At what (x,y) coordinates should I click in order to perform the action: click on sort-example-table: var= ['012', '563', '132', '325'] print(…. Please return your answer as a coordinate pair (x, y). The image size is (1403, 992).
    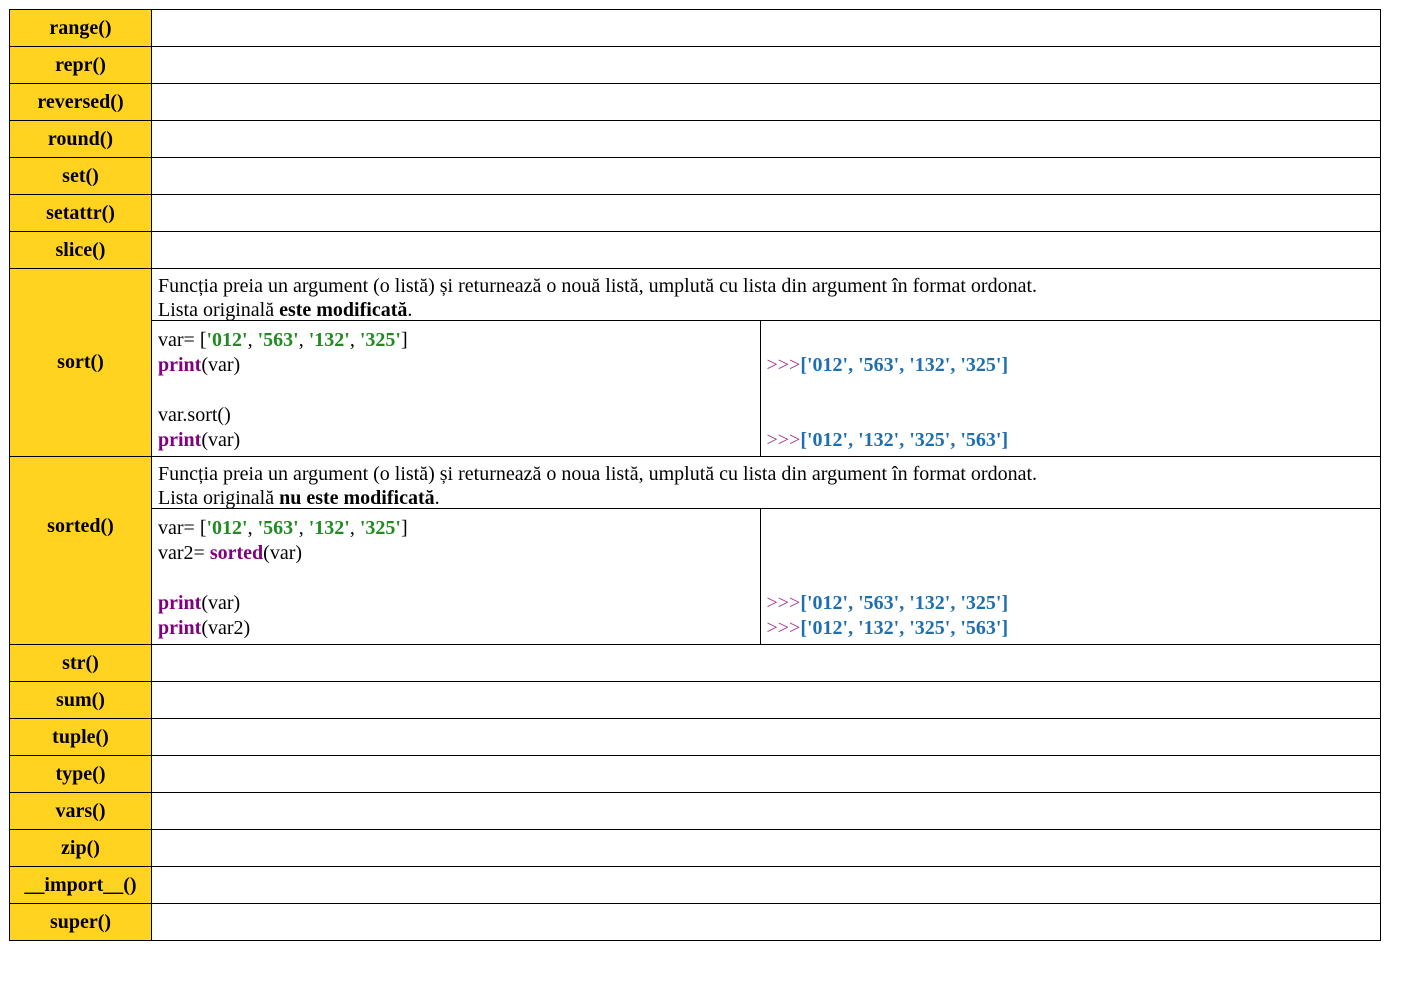
    Looking at the image, I should click on (766, 388).